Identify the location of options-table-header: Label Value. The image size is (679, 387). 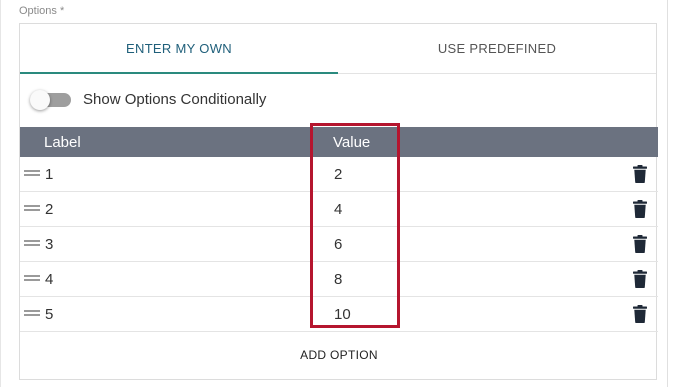
(339, 142).